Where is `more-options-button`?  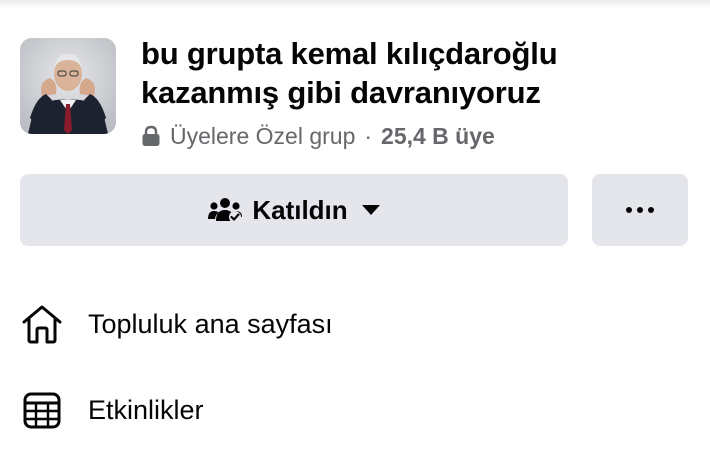 more-options-button is located at coordinates (640, 210).